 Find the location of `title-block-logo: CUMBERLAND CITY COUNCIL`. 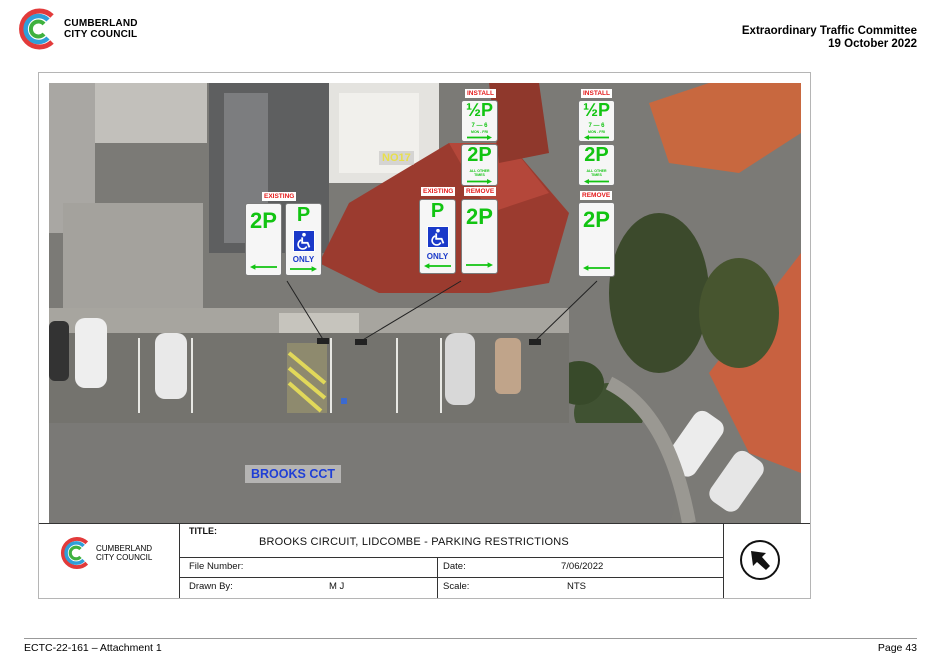

title-block-logo: CUMBERLAND CITY COUNCIL is located at coordinates (104, 553).